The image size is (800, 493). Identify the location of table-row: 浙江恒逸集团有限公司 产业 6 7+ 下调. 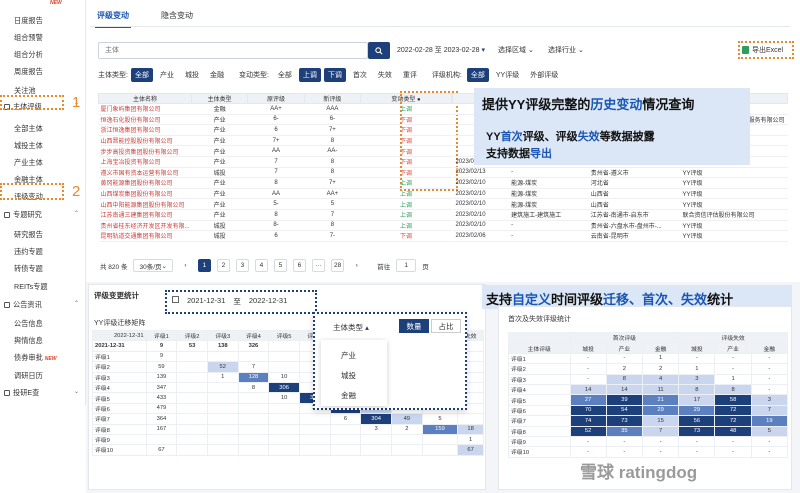
(275, 130).